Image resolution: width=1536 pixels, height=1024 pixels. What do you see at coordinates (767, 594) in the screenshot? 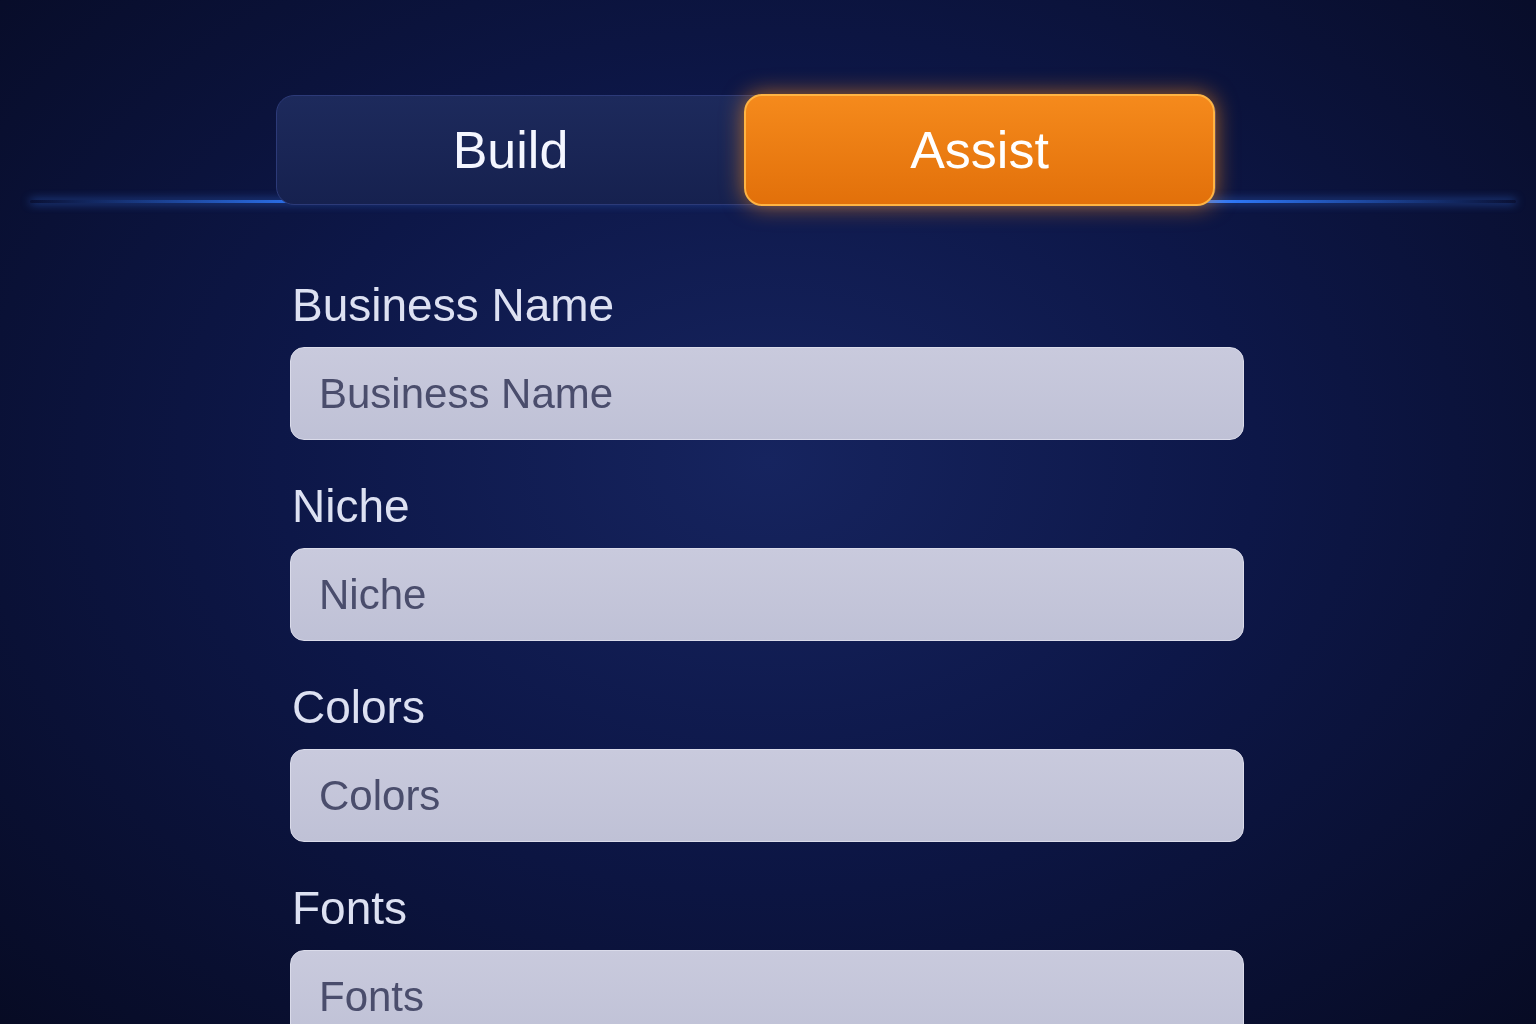
I see `text-field: Niche` at bounding box center [767, 594].